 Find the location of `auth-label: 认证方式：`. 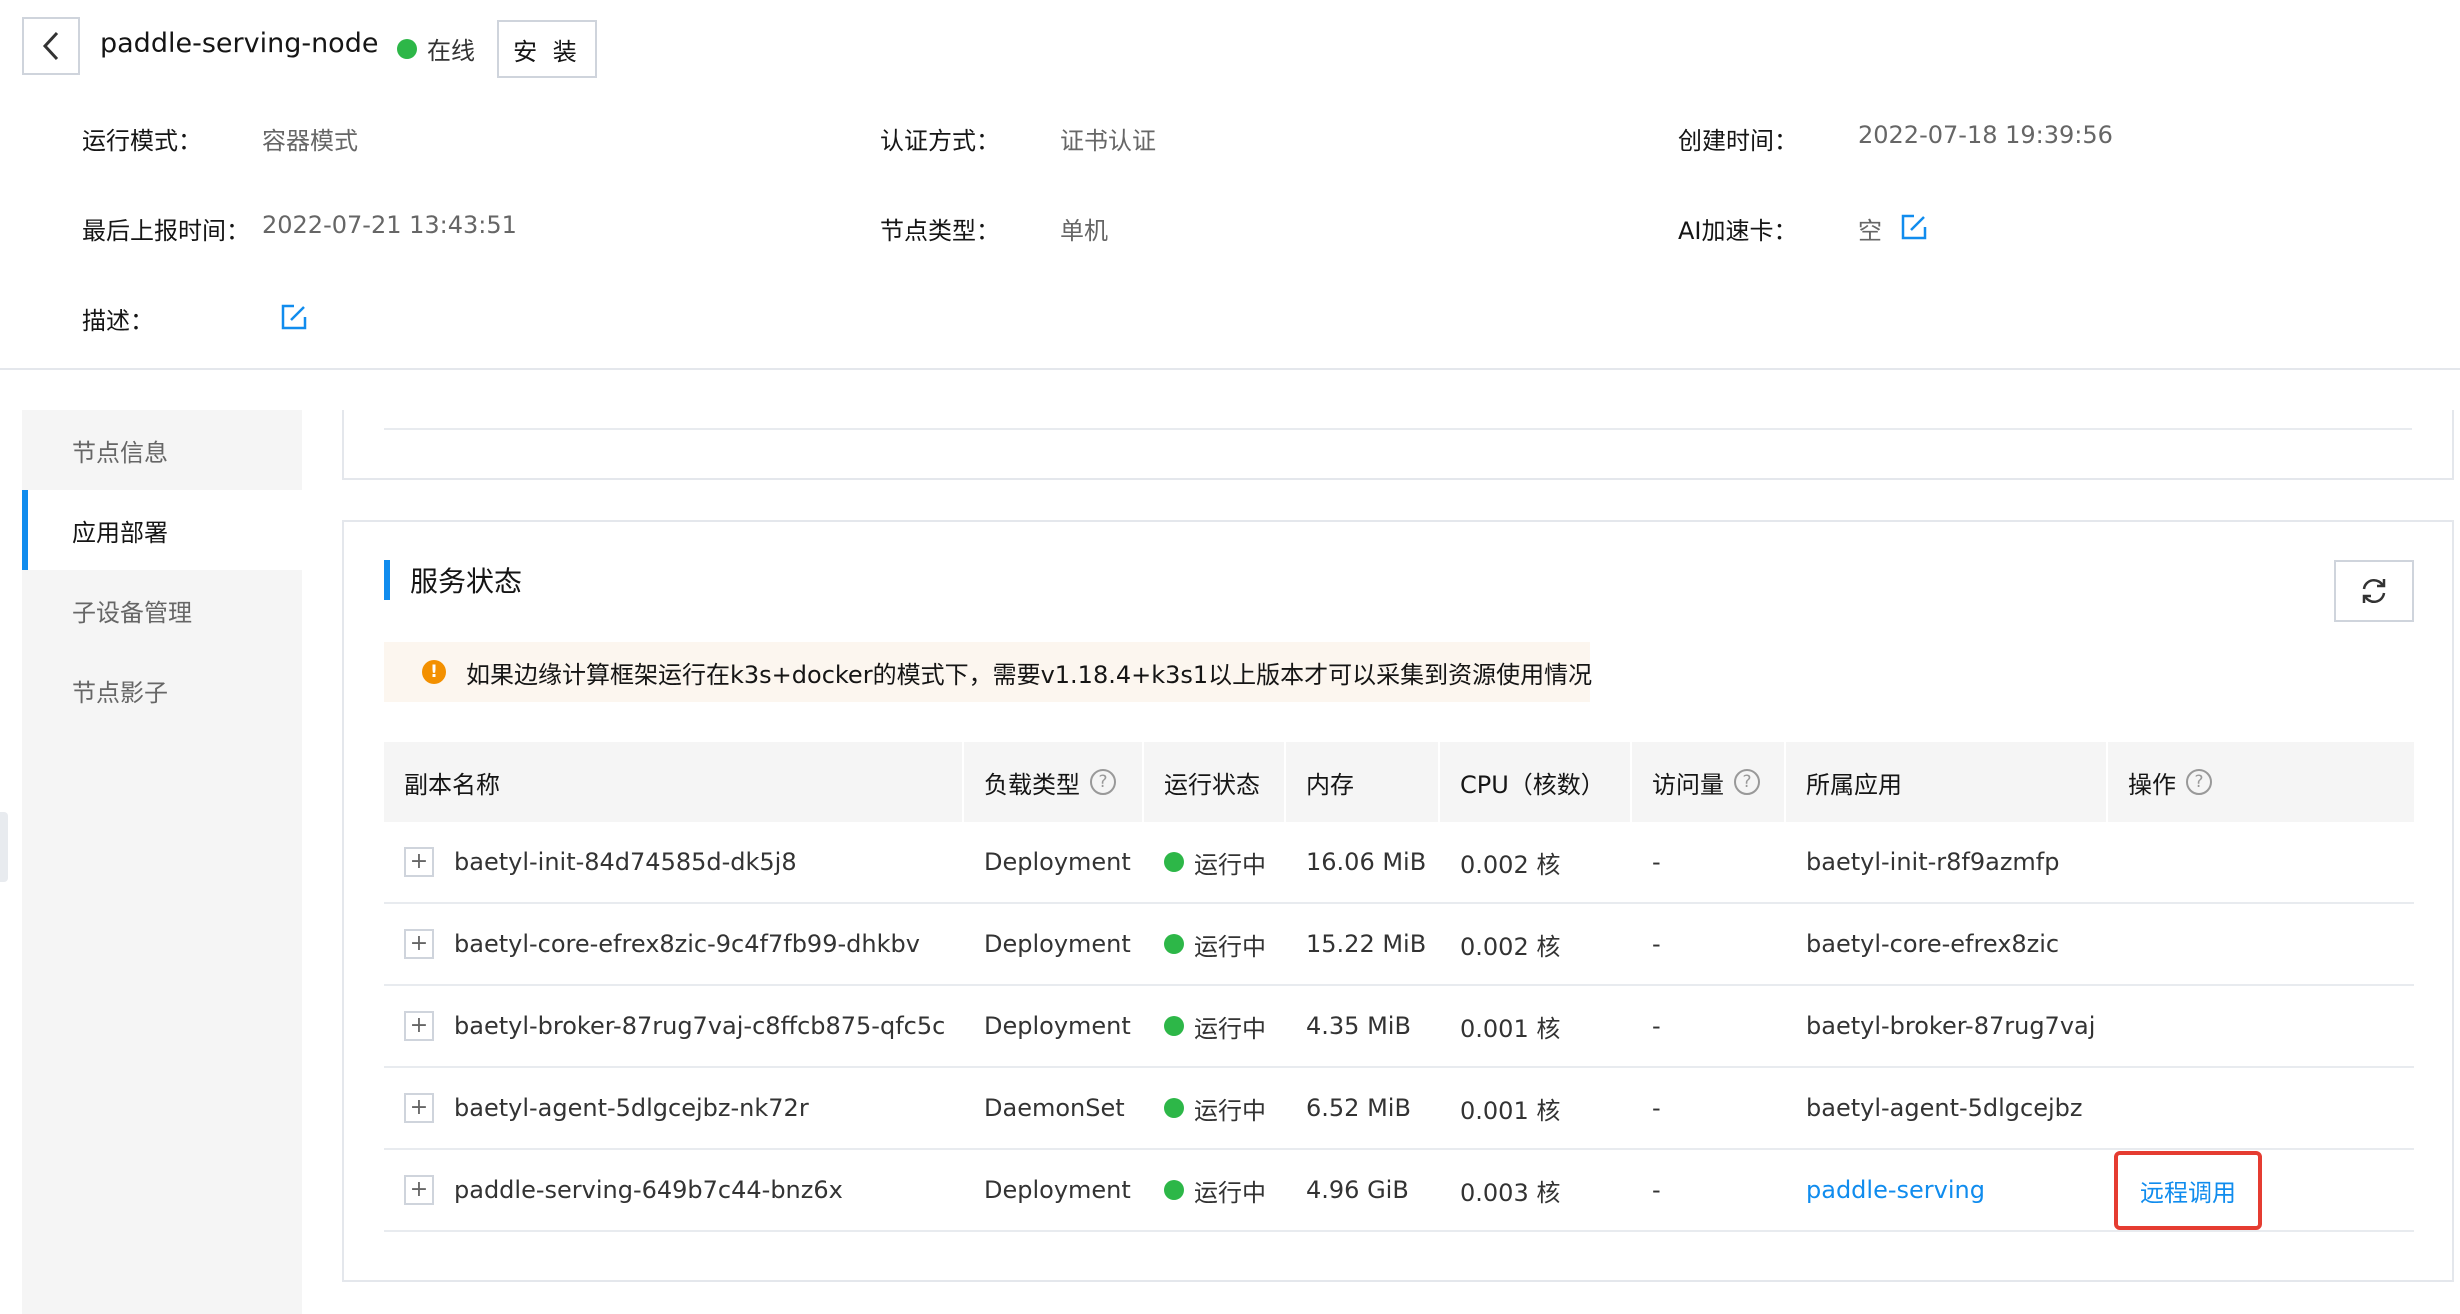

auth-label: 认证方式： is located at coordinates (940, 141).